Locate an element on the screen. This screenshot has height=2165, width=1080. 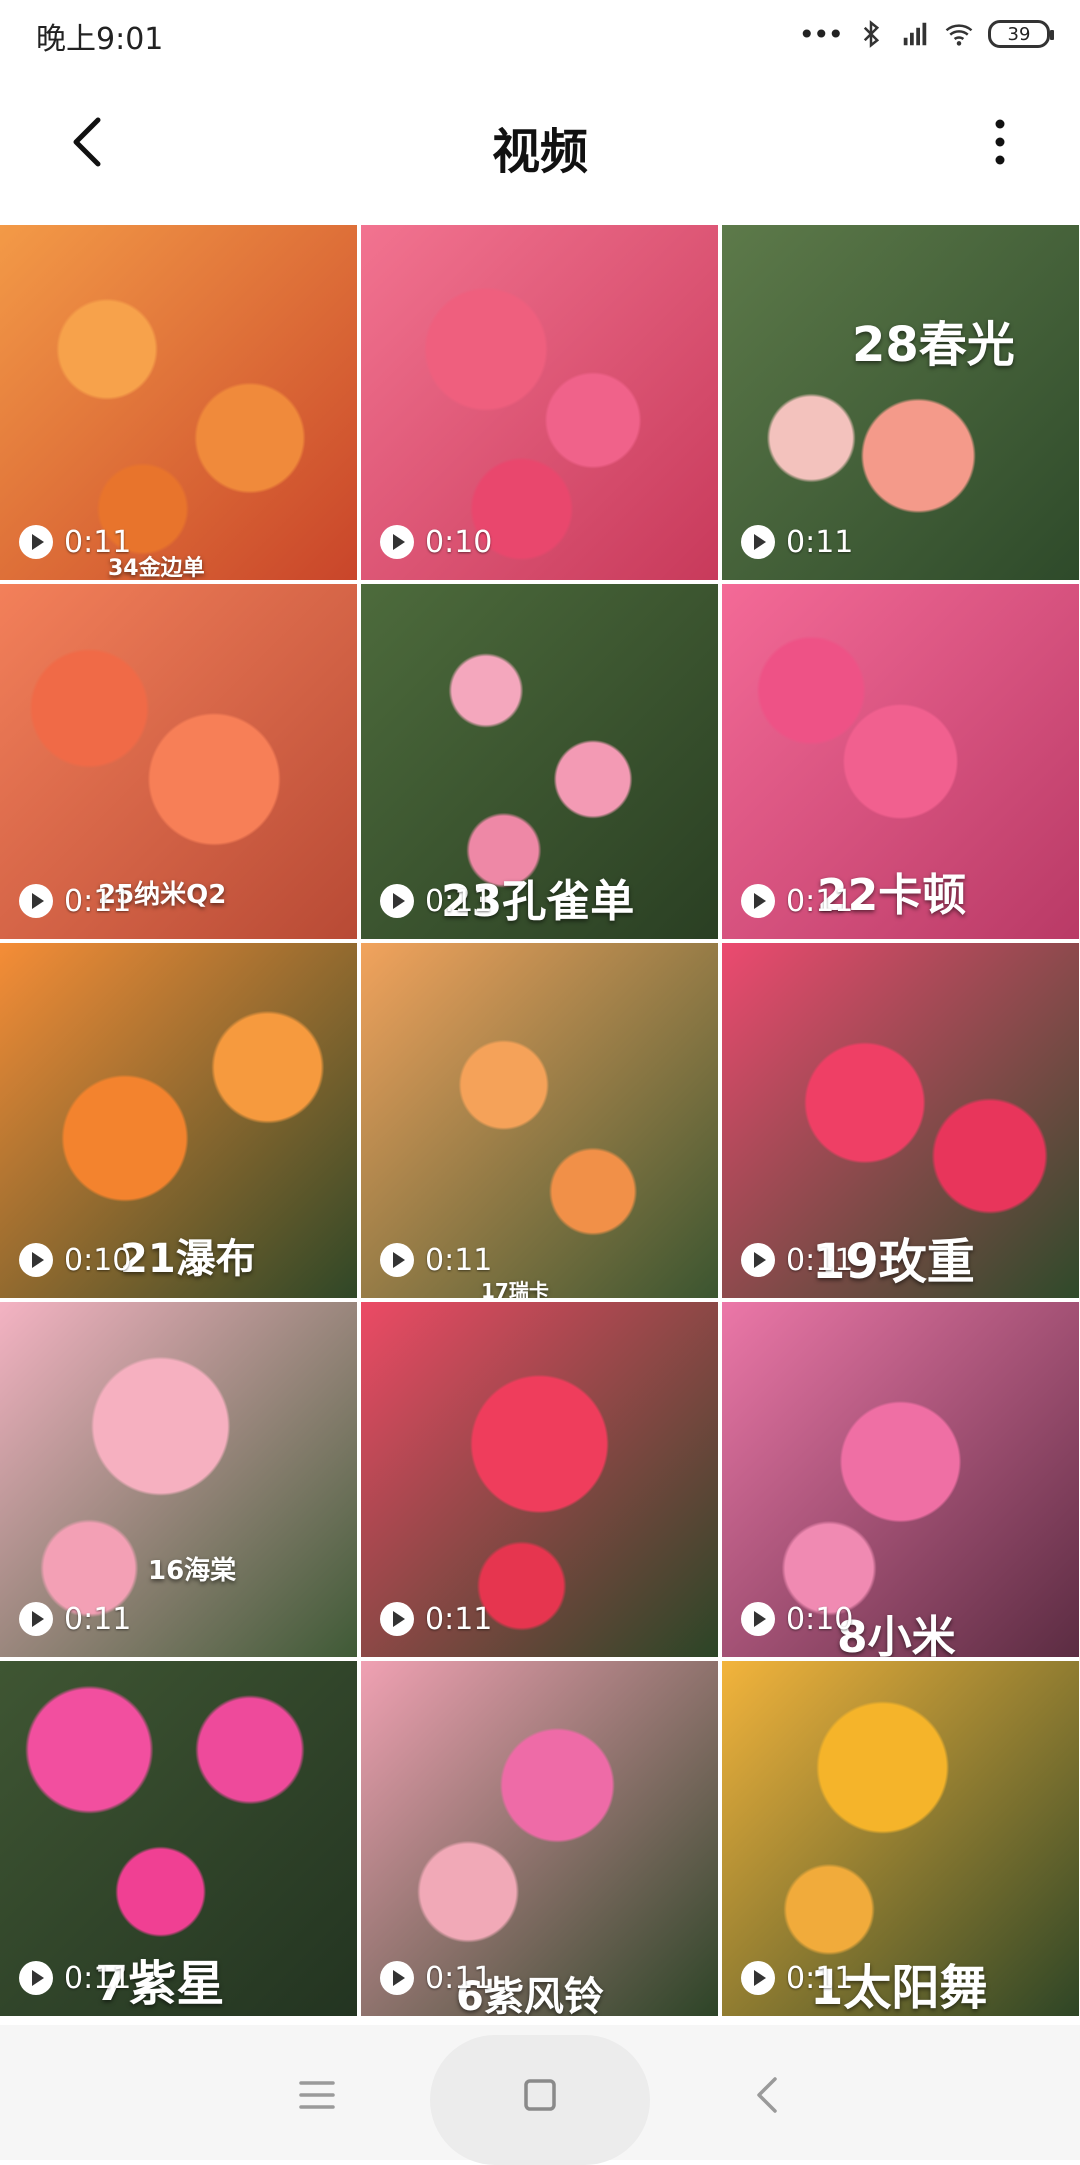
home-button is located at coordinates (540, 2095).